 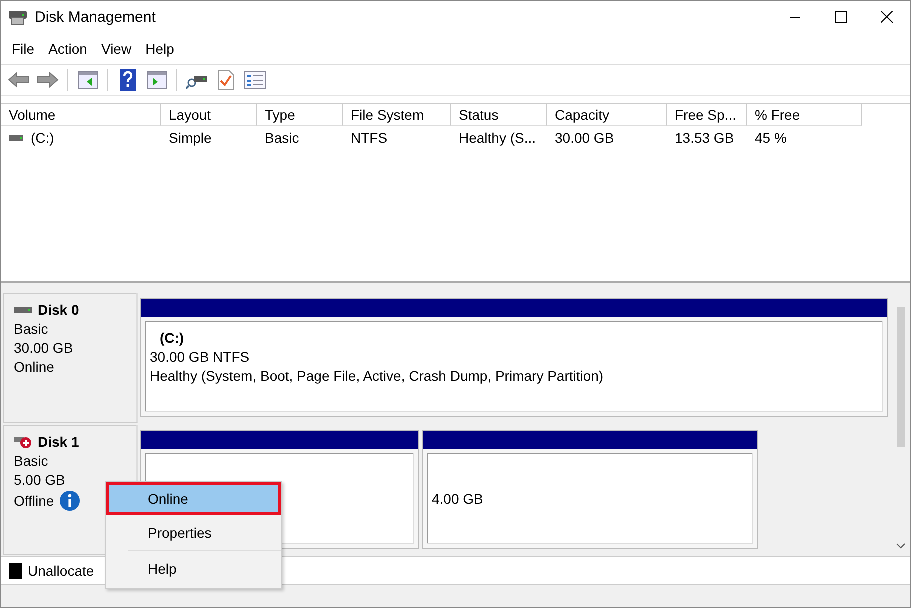 What do you see at coordinates (369, 138) in the screenshot?
I see `table-cell: NTFS` at bounding box center [369, 138].